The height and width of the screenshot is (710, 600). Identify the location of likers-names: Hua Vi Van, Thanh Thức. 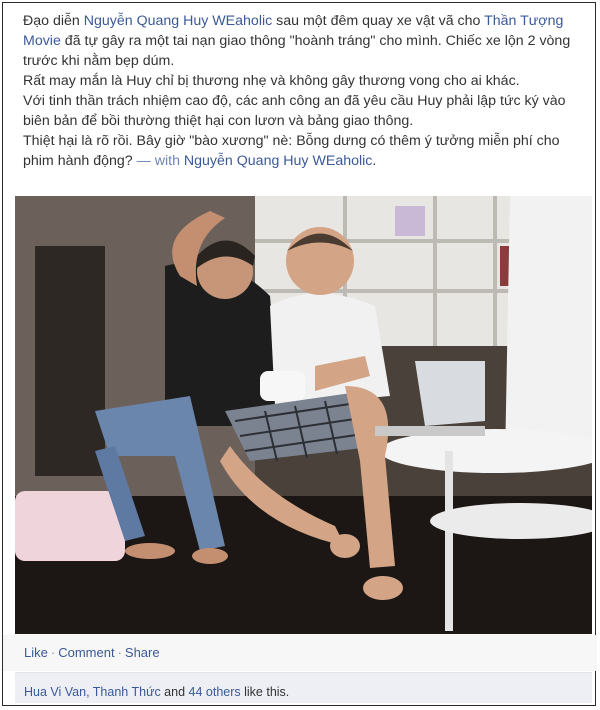
(92, 692).